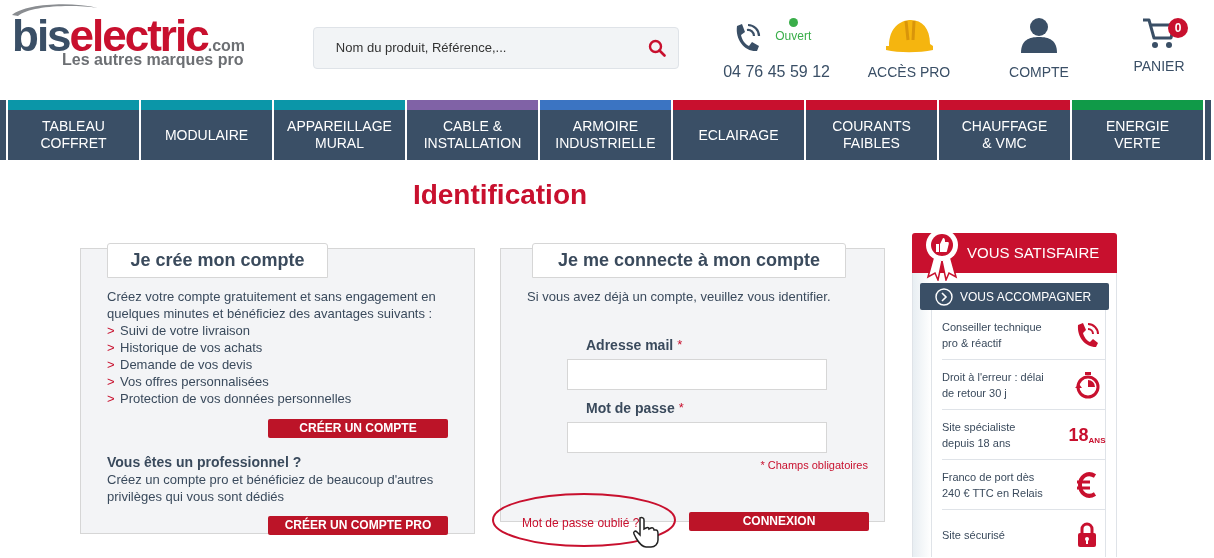  Describe the element at coordinates (738, 130) in the screenshot. I see `category-tab: ECLAIRAGE` at that location.